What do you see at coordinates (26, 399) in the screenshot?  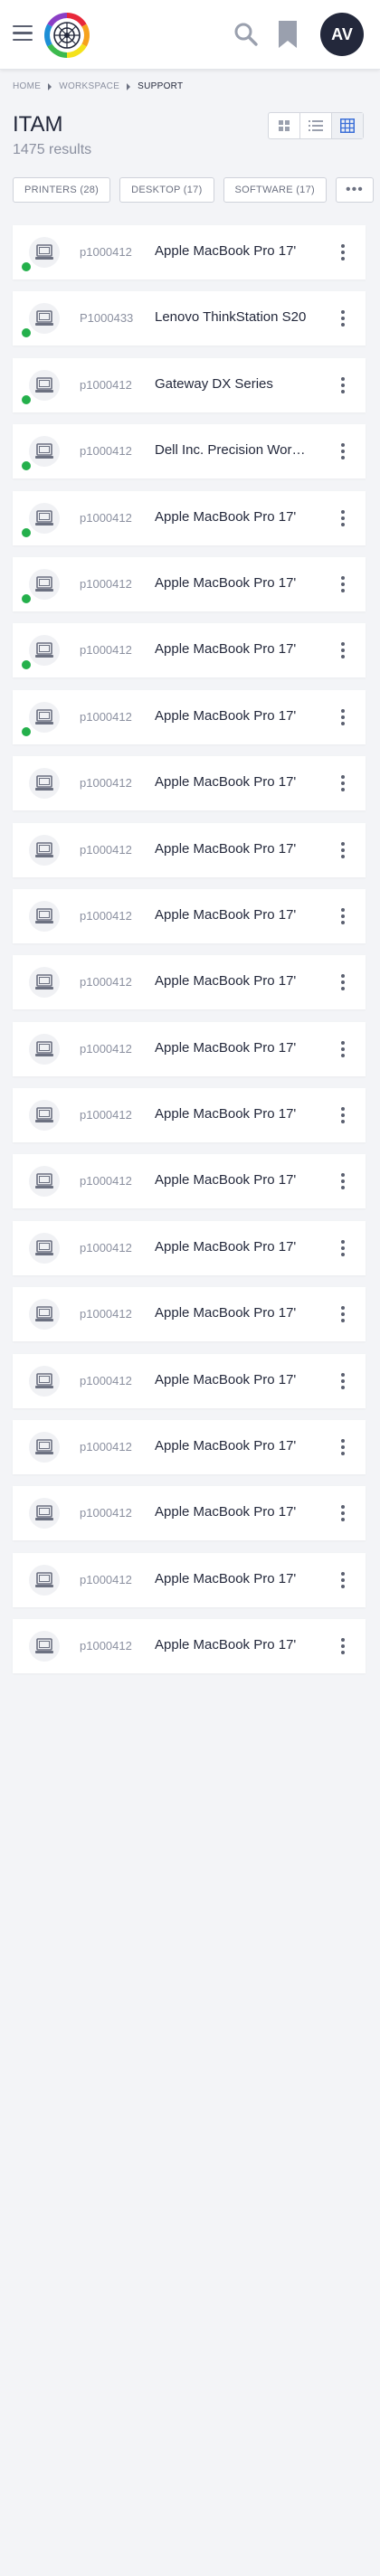 I see `status-online-indicator` at bounding box center [26, 399].